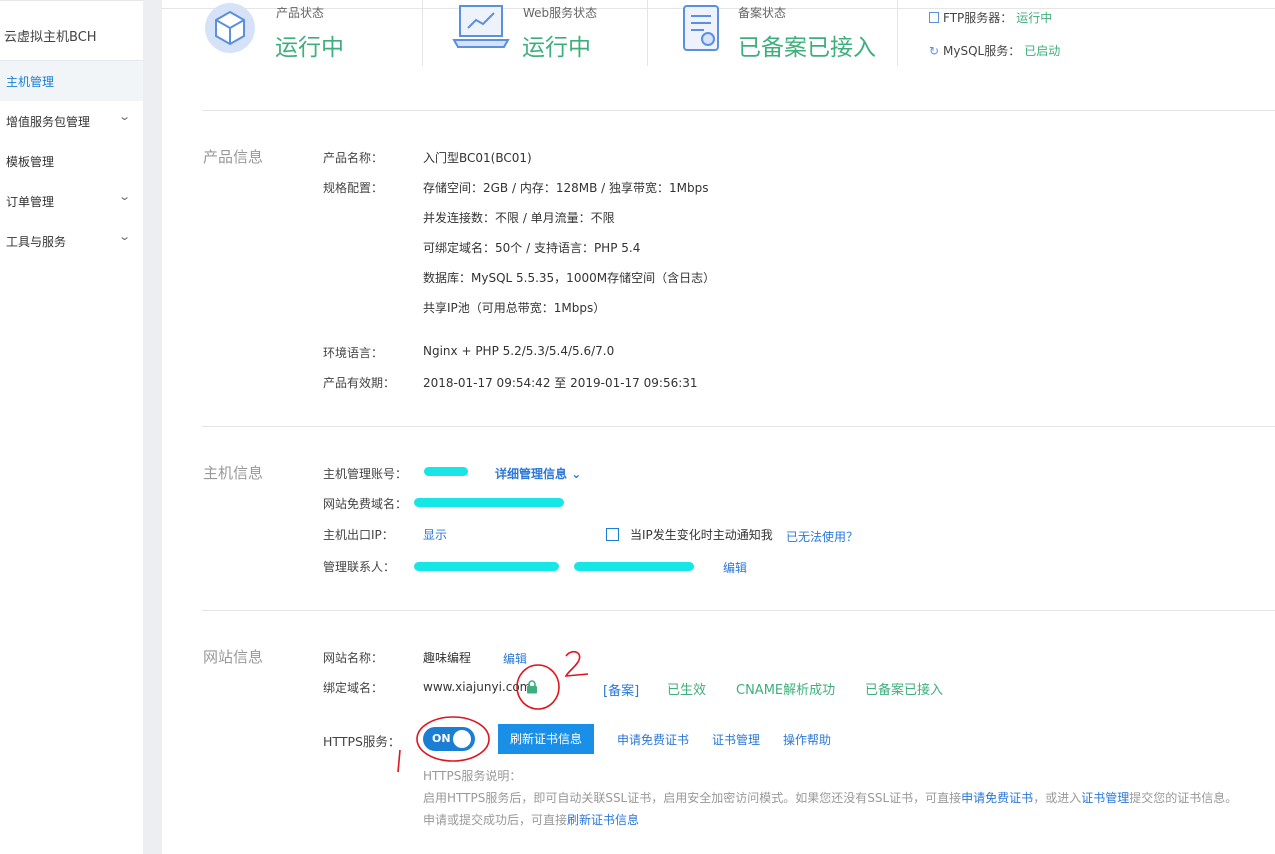  What do you see at coordinates (48, 122) in the screenshot?
I see `sidebar-item-label: 增值服务包管理` at bounding box center [48, 122].